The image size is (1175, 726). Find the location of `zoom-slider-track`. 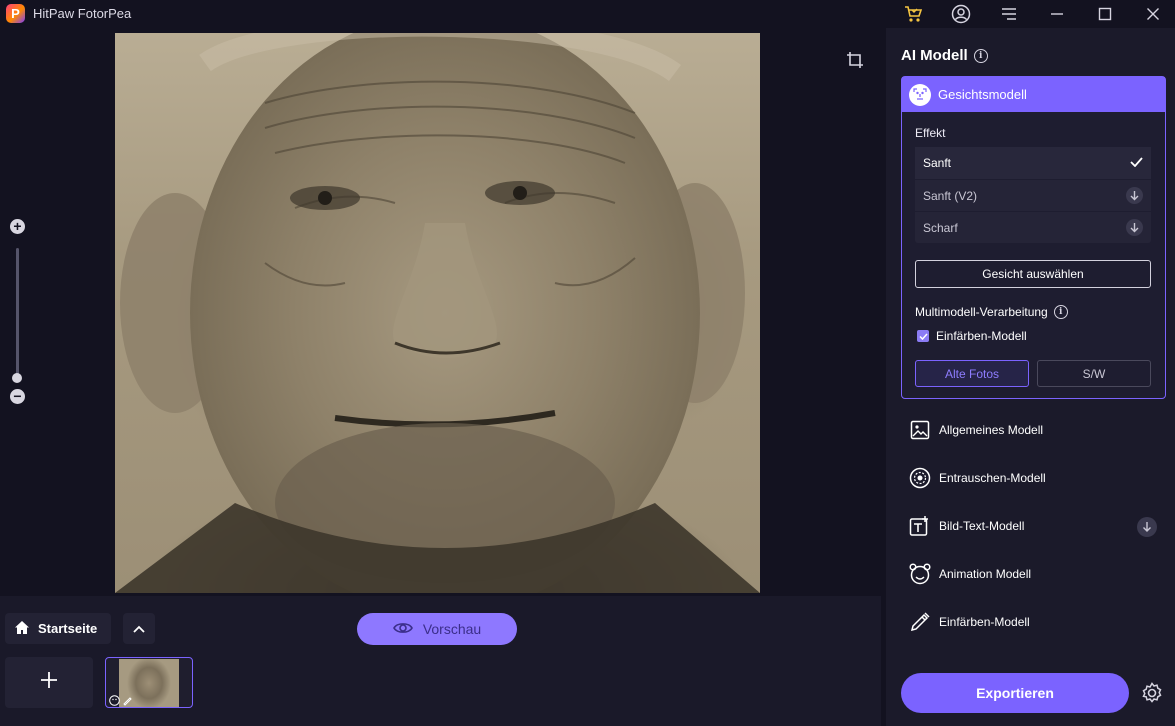

zoom-slider-track is located at coordinates (17, 313).